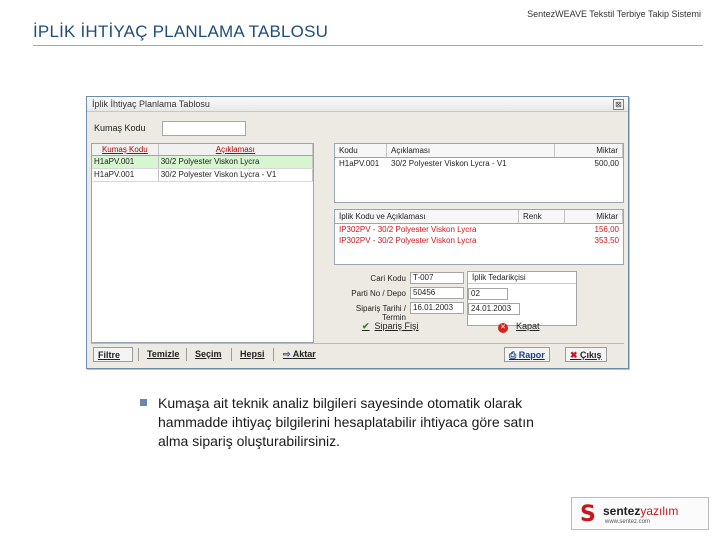 The image size is (720, 540). What do you see at coordinates (488, 294) in the screenshot?
I see `depot-field: 02` at bounding box center [488, 294].